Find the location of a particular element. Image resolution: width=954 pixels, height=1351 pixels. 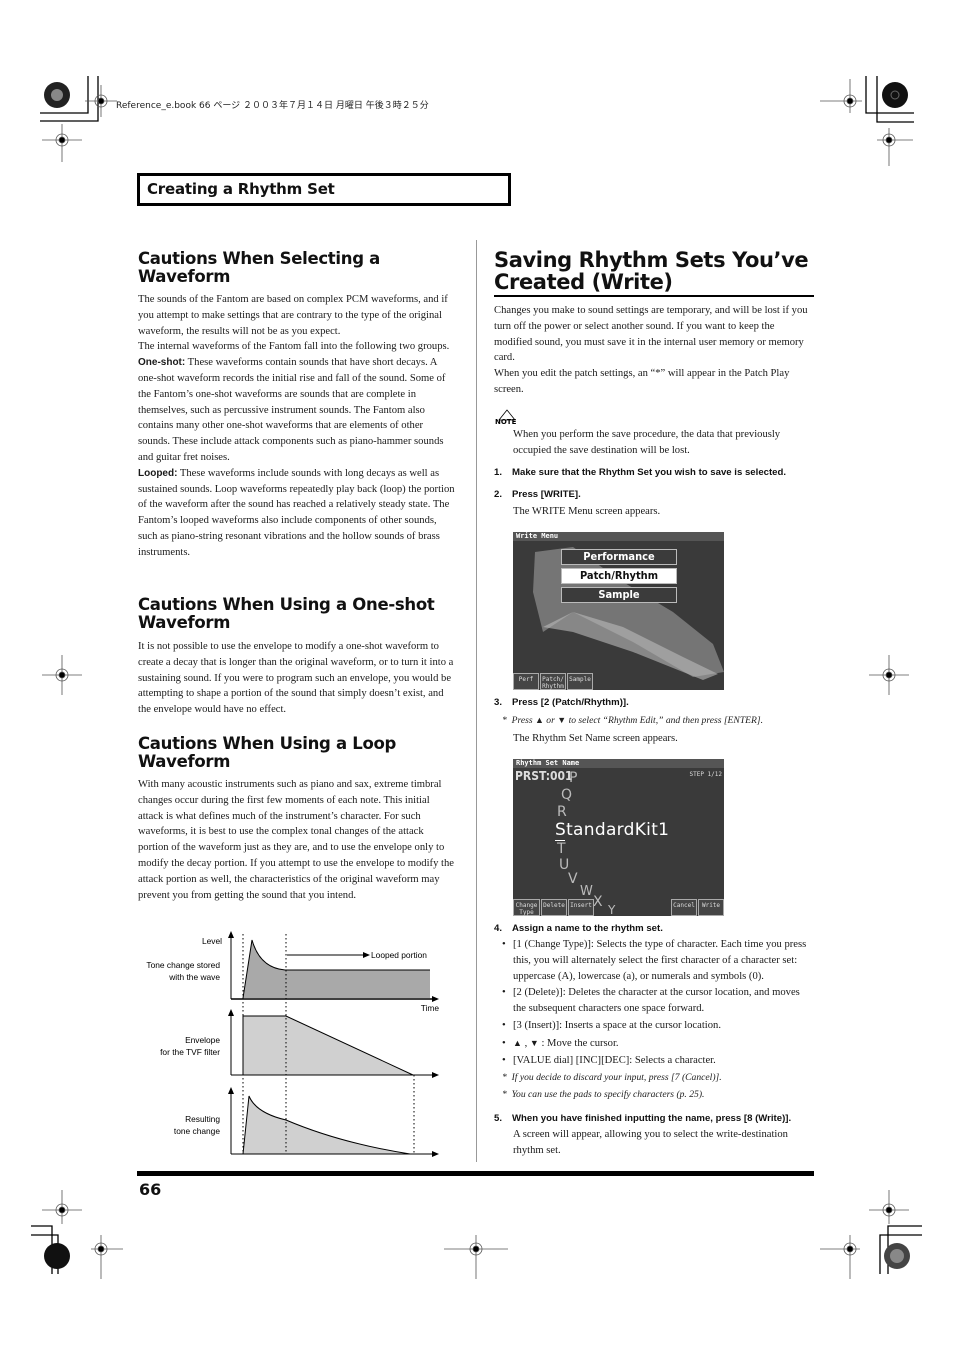

fkey-change-type: Change Type is located at coordinates (526, 907).